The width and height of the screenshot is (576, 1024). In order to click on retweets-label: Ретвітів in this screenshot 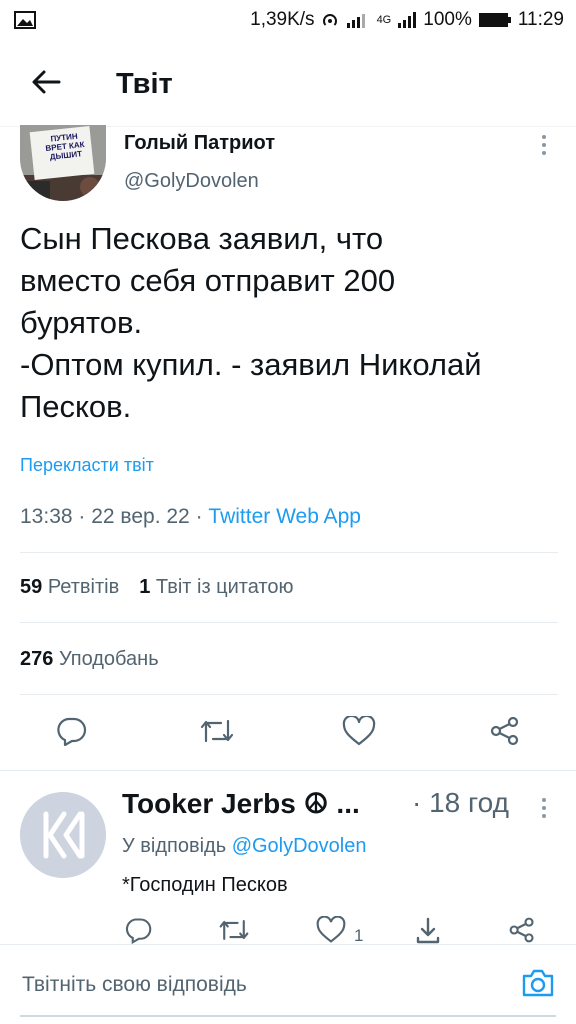, I will do `click(83, 587)`.